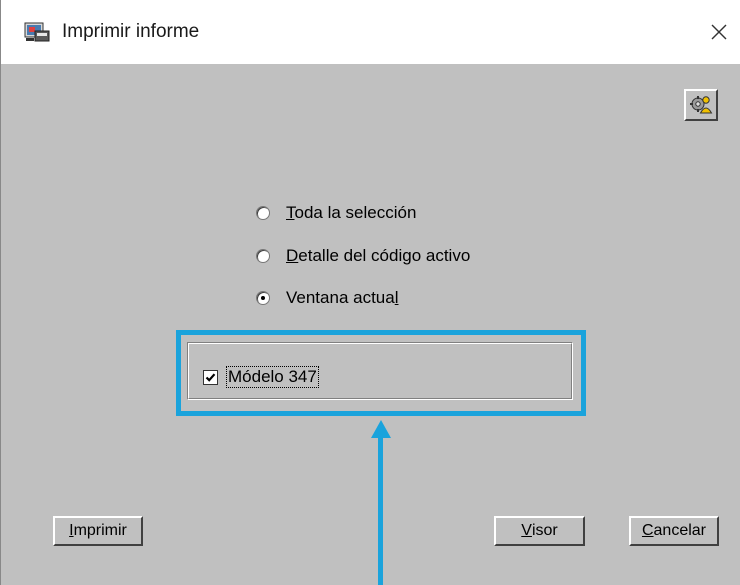 The width and height of the screenshot is (740, 585). I want to click on close-icon, so click(719, 32).